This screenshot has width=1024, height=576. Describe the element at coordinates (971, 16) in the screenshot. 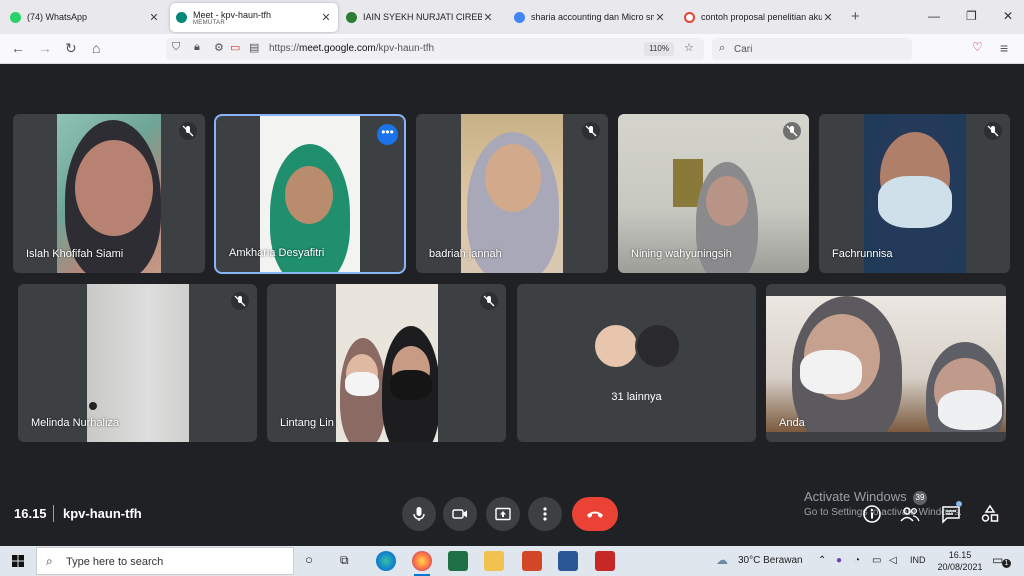

I see `restore-icon: ❐` at that location.